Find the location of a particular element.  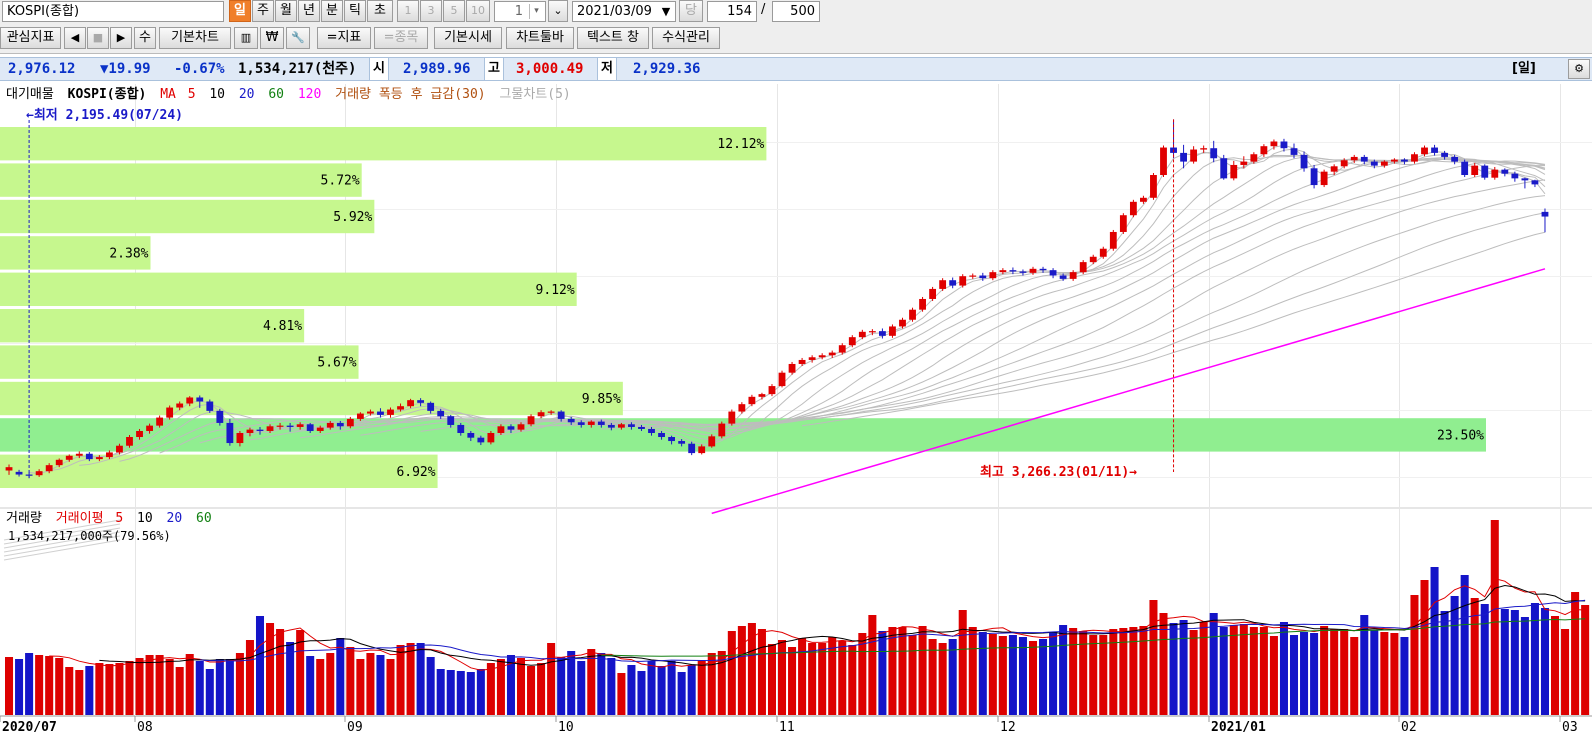

period-month-button: 월 is located at coordinates (286, 11).